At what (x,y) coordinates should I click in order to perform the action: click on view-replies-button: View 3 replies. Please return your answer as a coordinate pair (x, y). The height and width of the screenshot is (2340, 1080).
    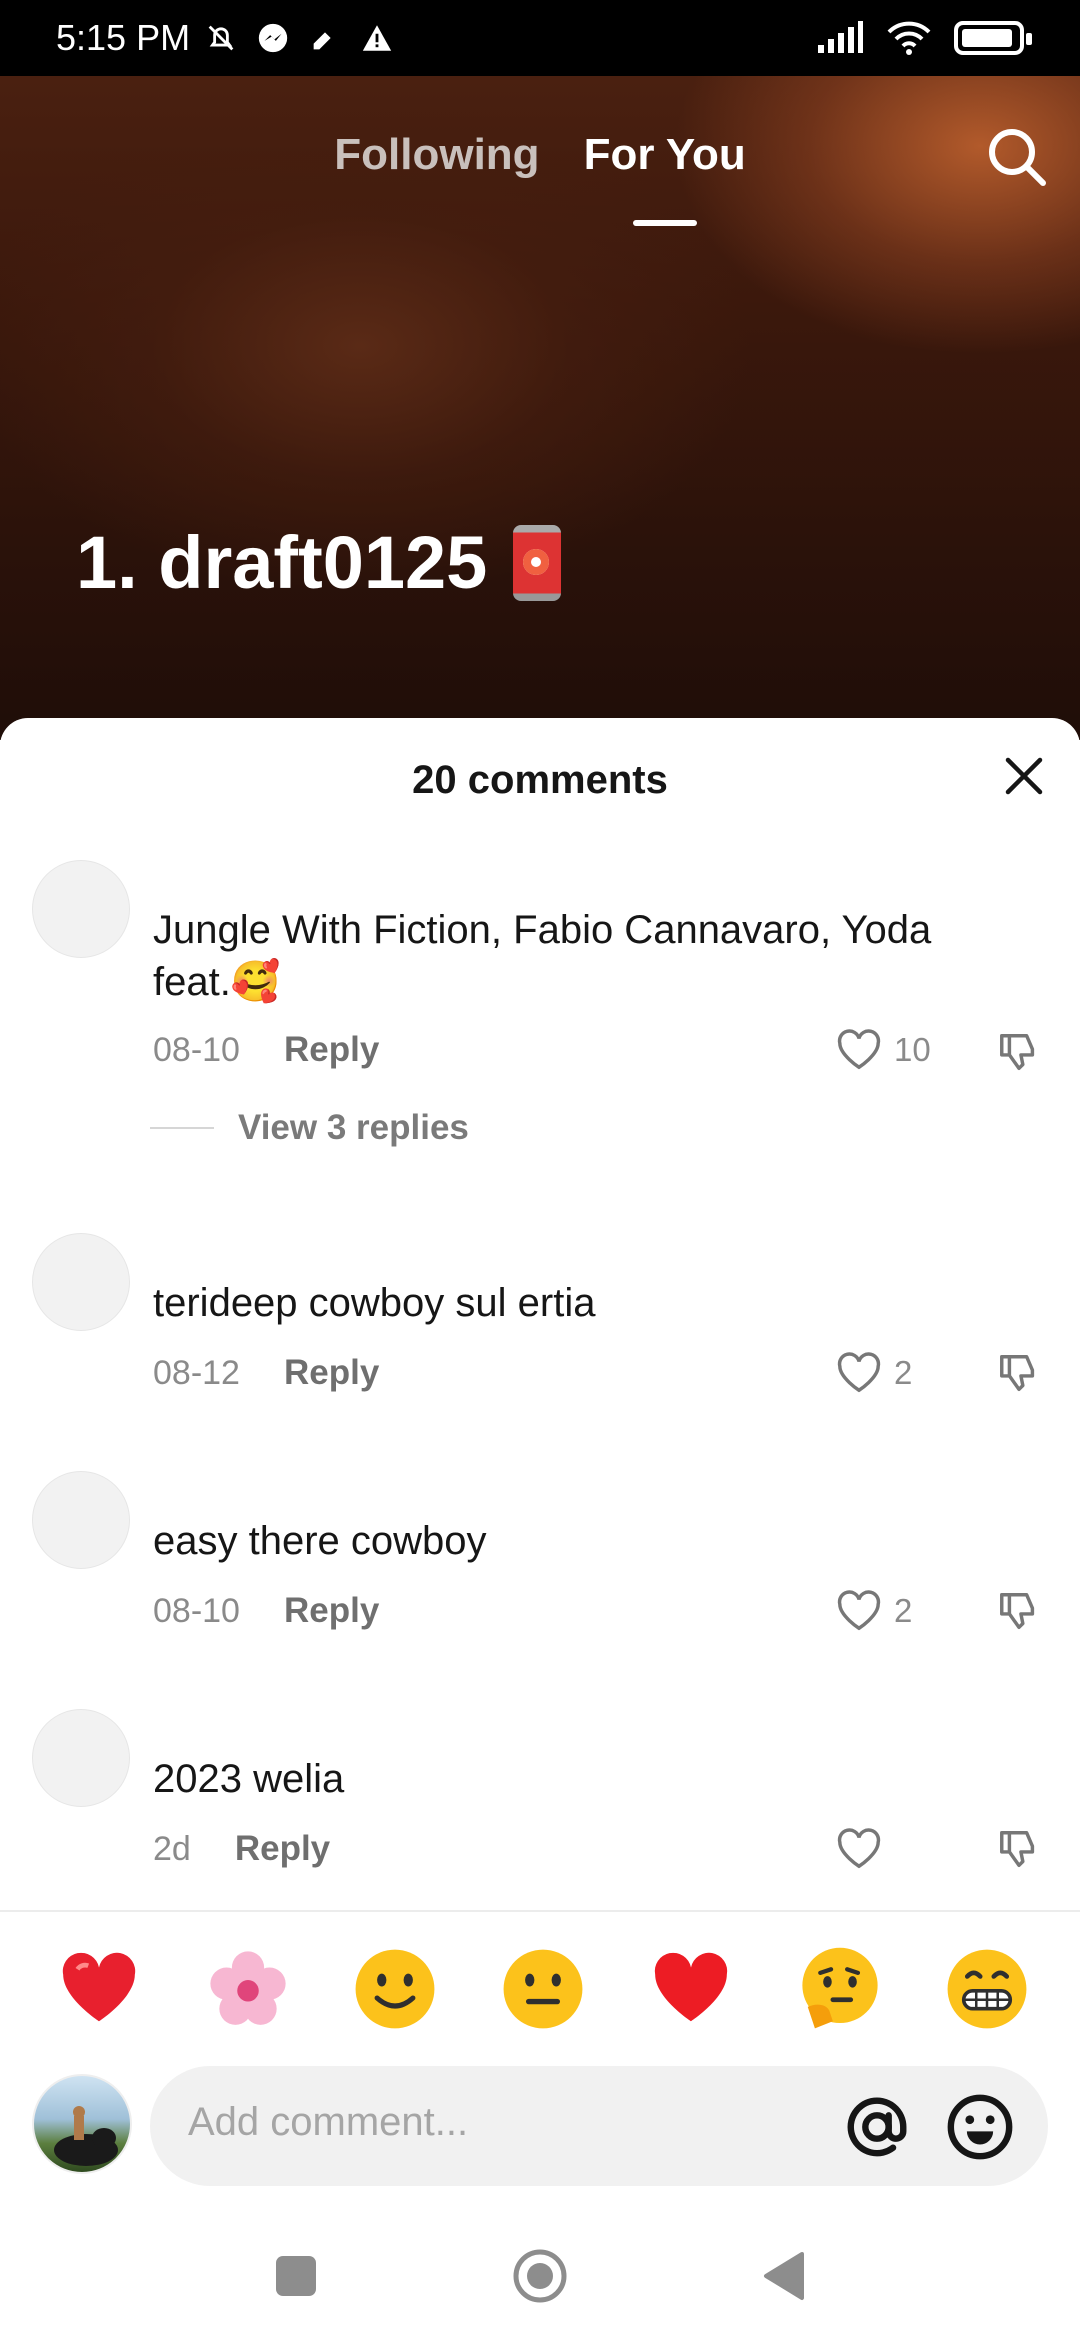
    Looking at the image, I should click on (309, 1128).